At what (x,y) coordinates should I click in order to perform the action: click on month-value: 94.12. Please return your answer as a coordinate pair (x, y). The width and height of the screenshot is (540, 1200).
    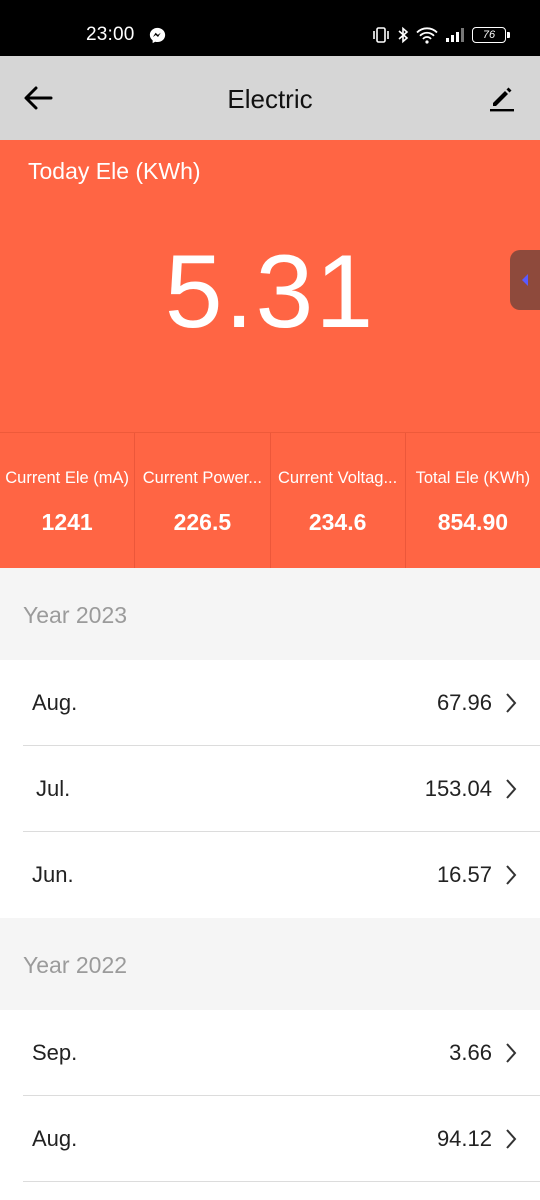
    Looking at the image, I should click on (464, 1138).